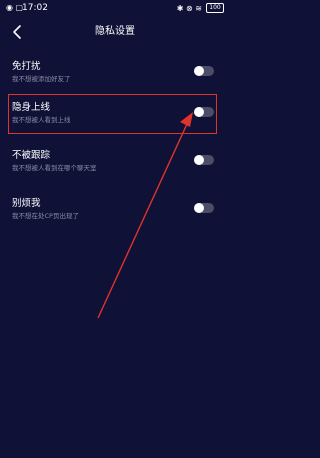  Describe the element at coordinates (215, 8) in the screenshot. I see `battery-icon: 100` at that location.